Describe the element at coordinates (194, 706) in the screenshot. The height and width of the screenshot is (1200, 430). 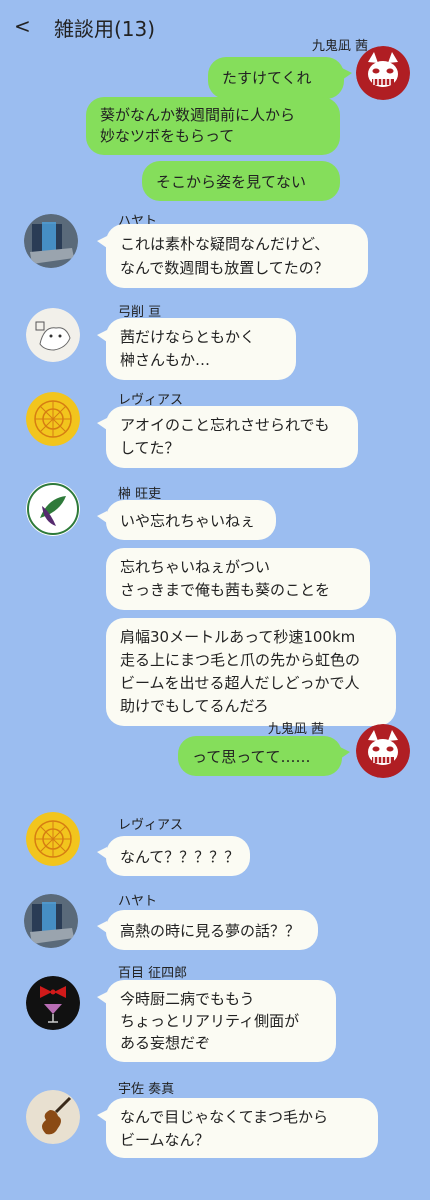
I see `message-line: 助けでもしてるんだろ` at that location.